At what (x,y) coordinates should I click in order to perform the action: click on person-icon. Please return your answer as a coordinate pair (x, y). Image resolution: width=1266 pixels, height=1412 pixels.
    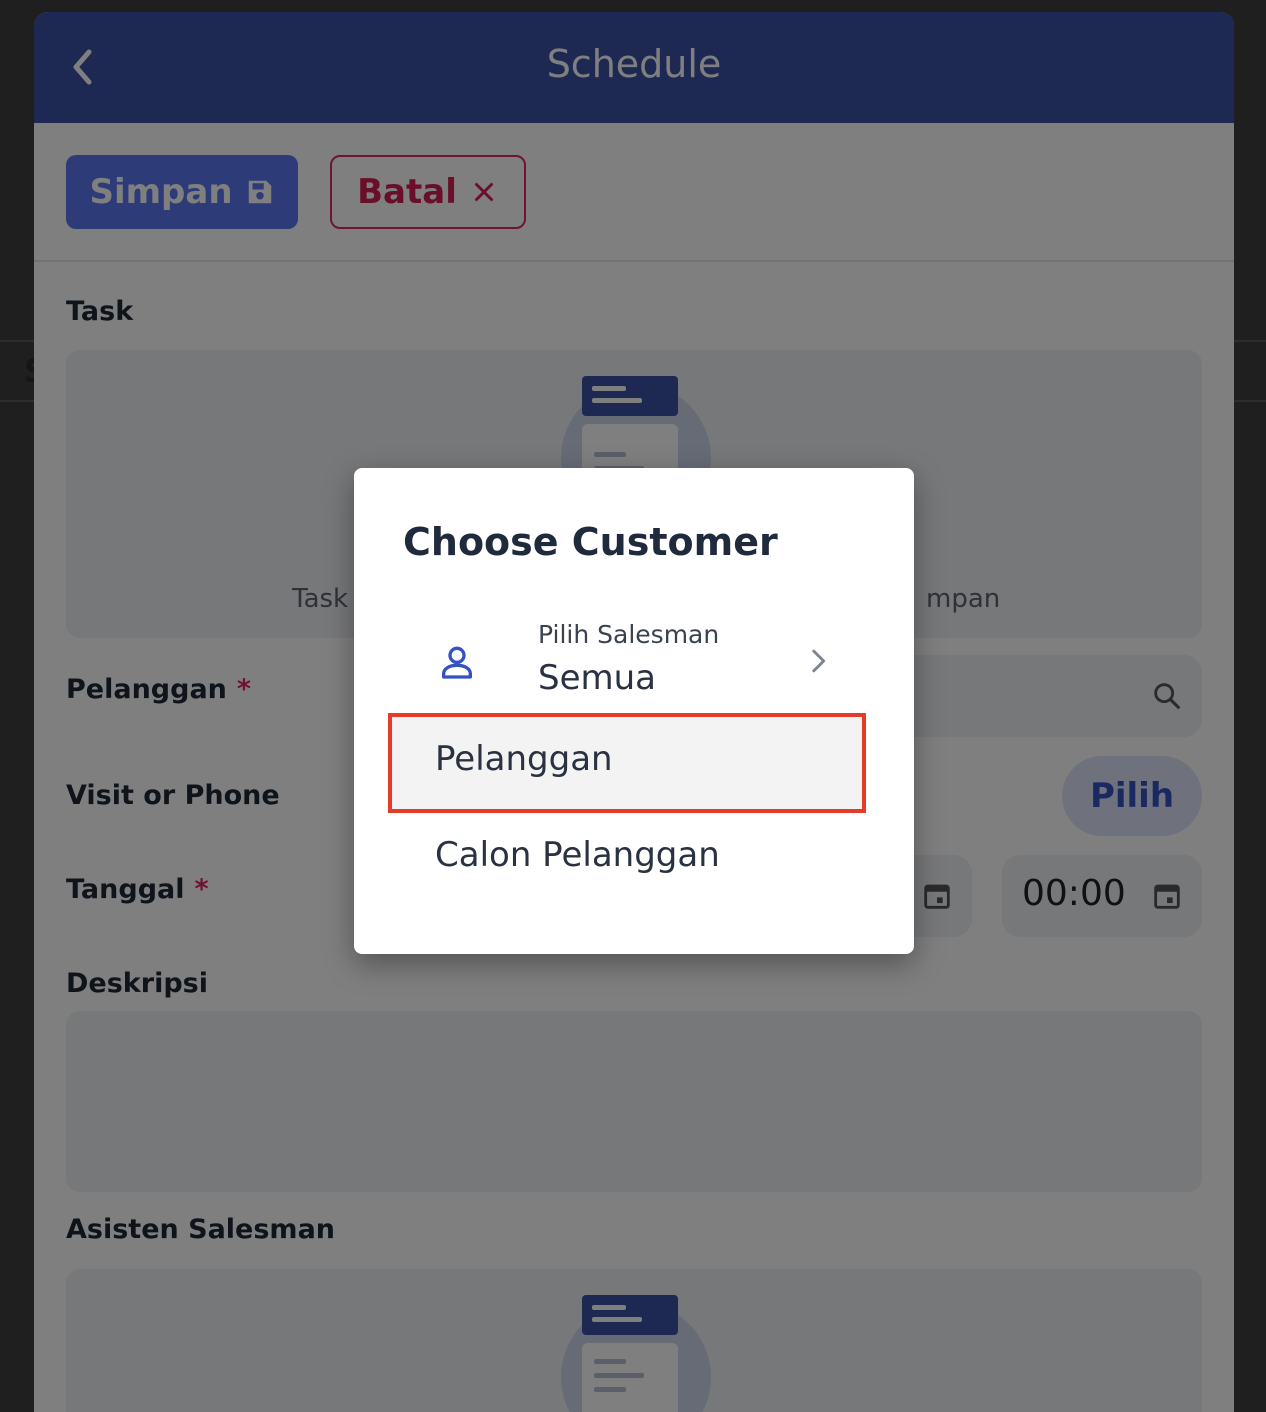
    Looking at the image, I should click on (457, 662).